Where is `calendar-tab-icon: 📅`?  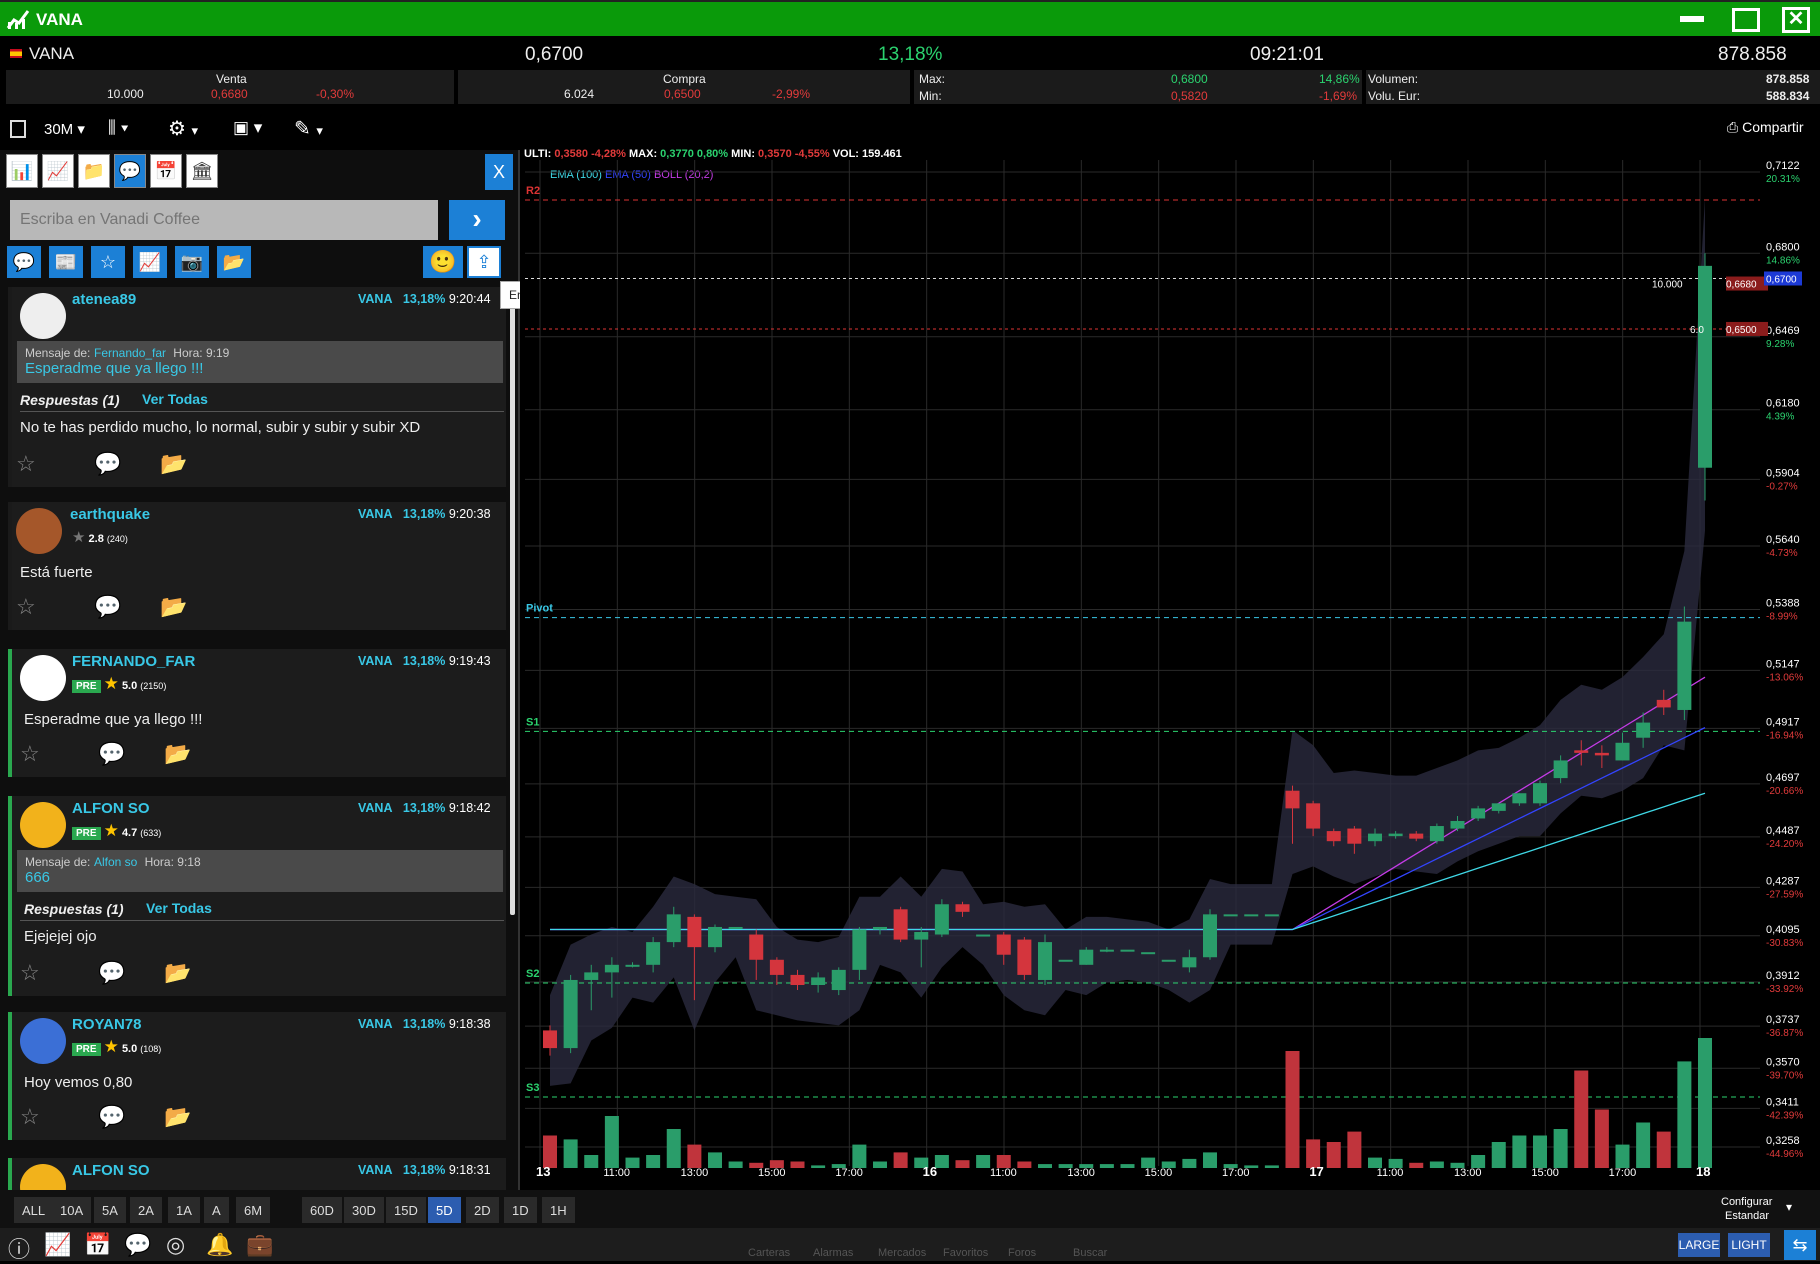
calendar-tab-icon: 📅 is located at coordinates (166, 171).